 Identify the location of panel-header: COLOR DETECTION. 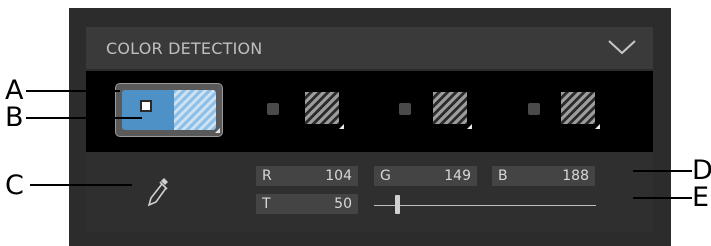
(369, 48).